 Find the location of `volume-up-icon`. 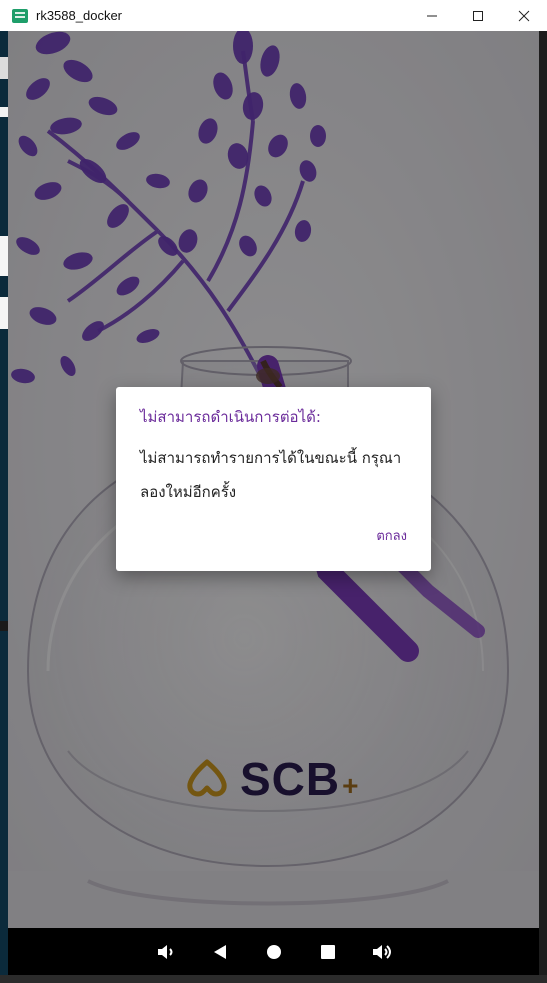

volume-up-icon is located at coordinates (381, 951).